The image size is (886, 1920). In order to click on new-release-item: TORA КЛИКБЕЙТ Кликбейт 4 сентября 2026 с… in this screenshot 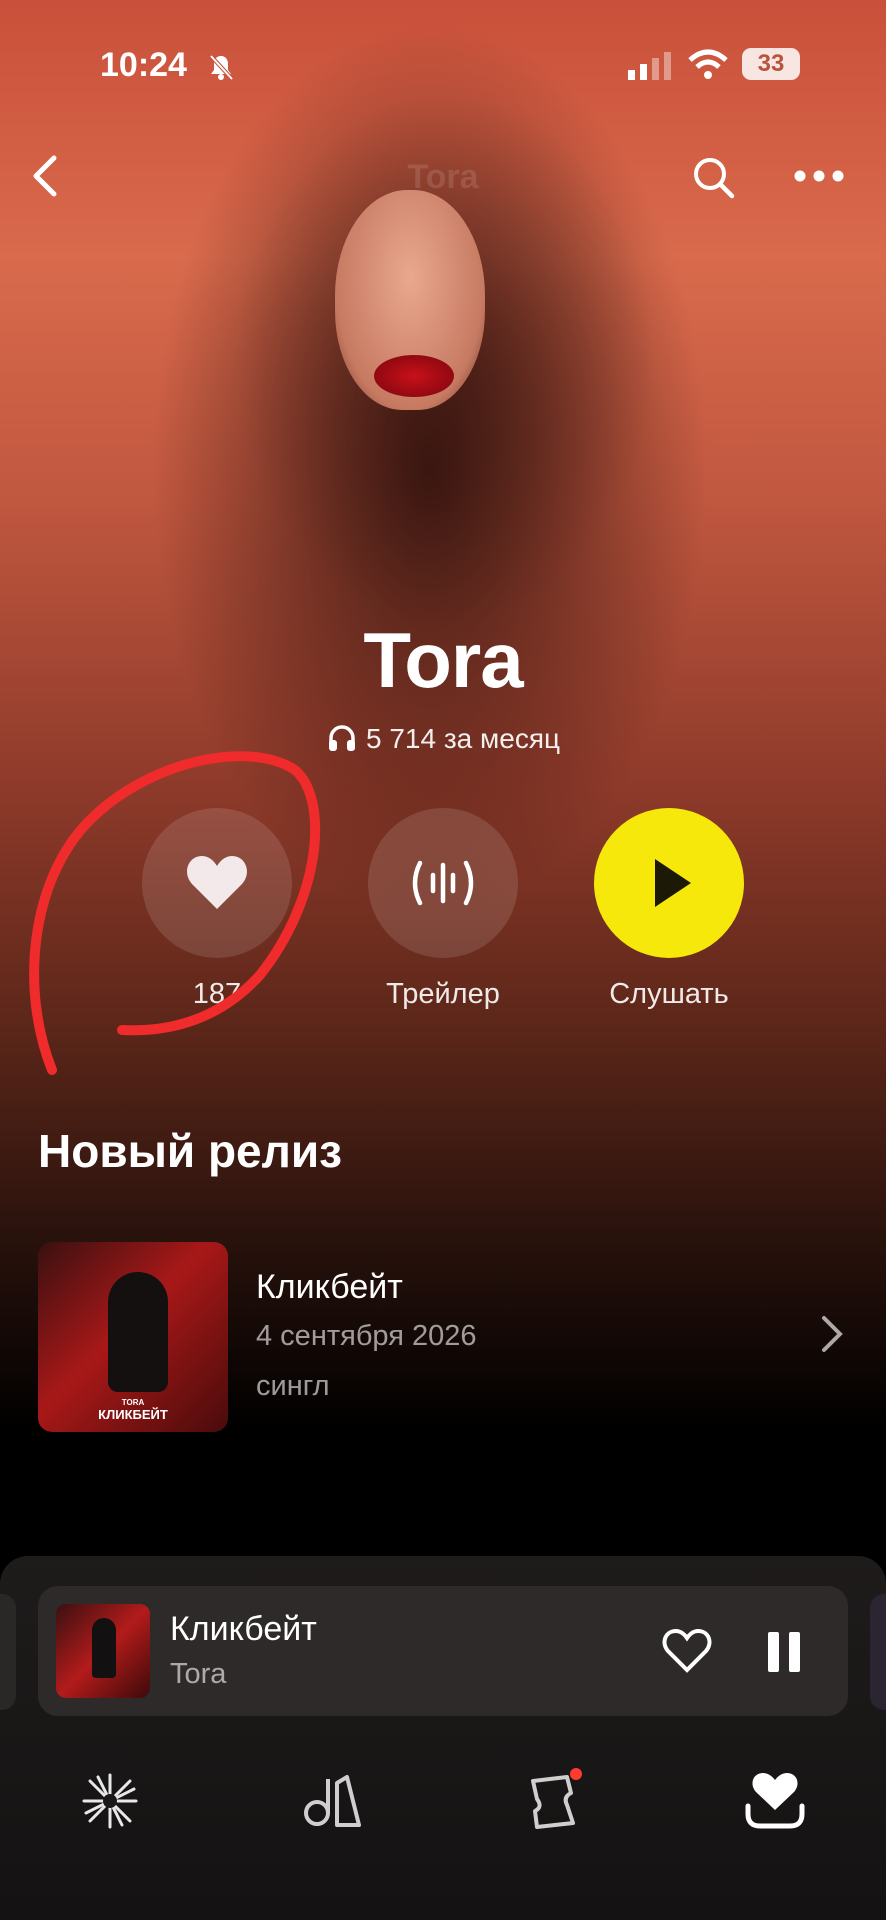, I will do `click(443, 1337)`.